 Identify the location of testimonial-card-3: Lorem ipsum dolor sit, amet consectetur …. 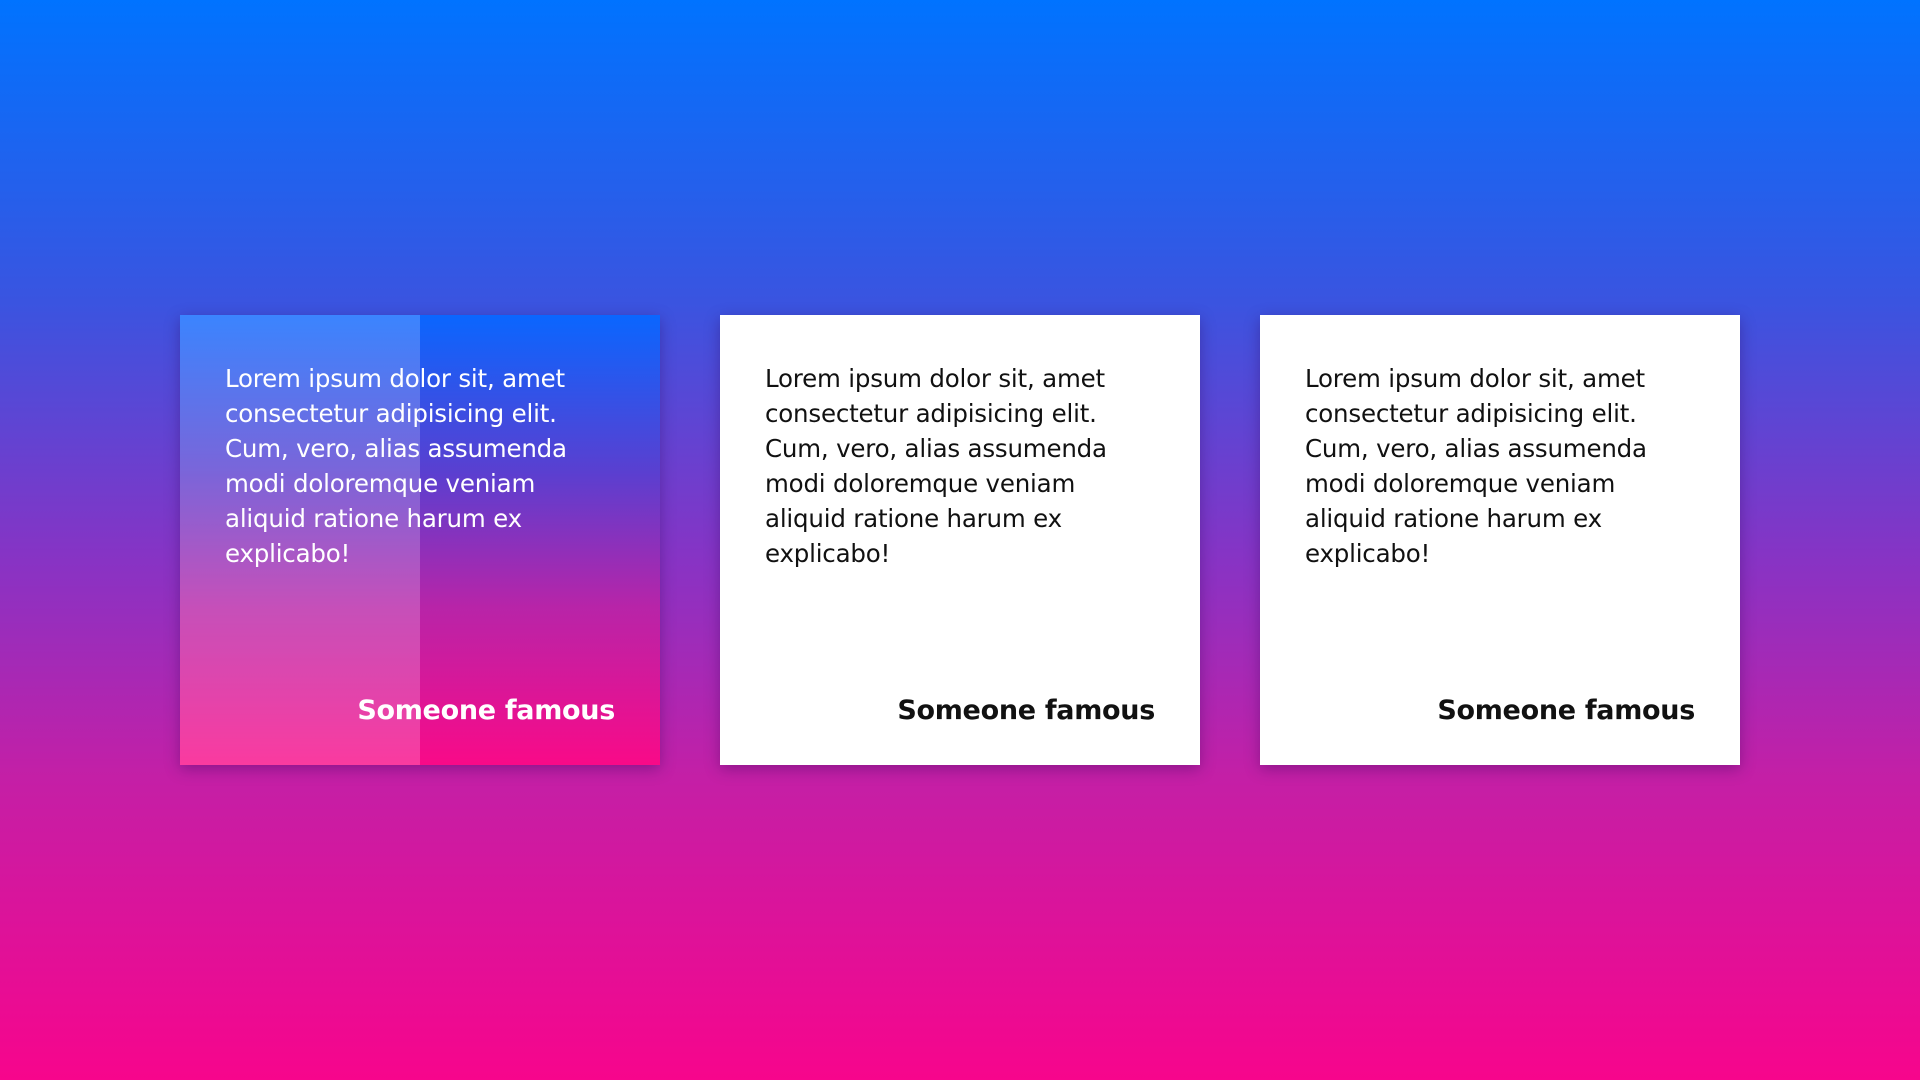
(1500, 540).